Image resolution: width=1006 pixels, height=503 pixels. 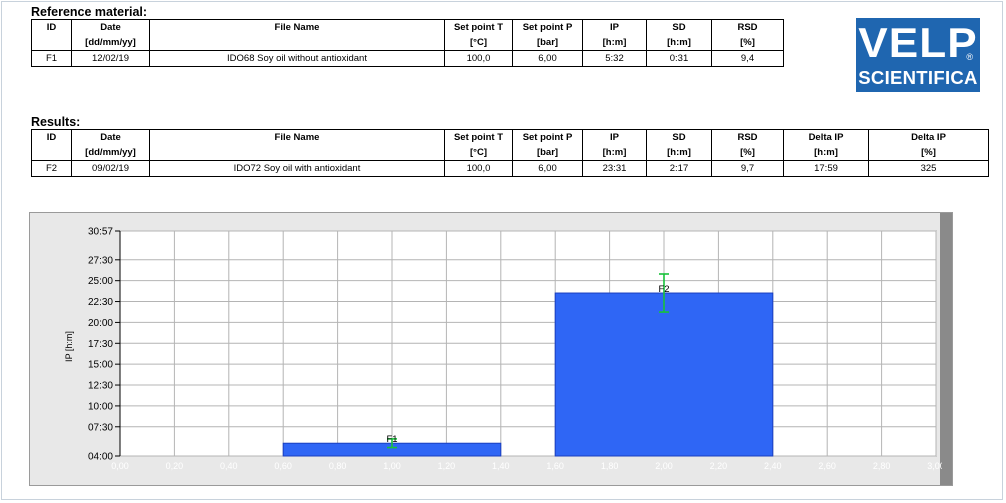 What do you see at coordinates (747, 168) in the screenshot?
I see `table-cell: 9,7` at bounding box center [747, 168].